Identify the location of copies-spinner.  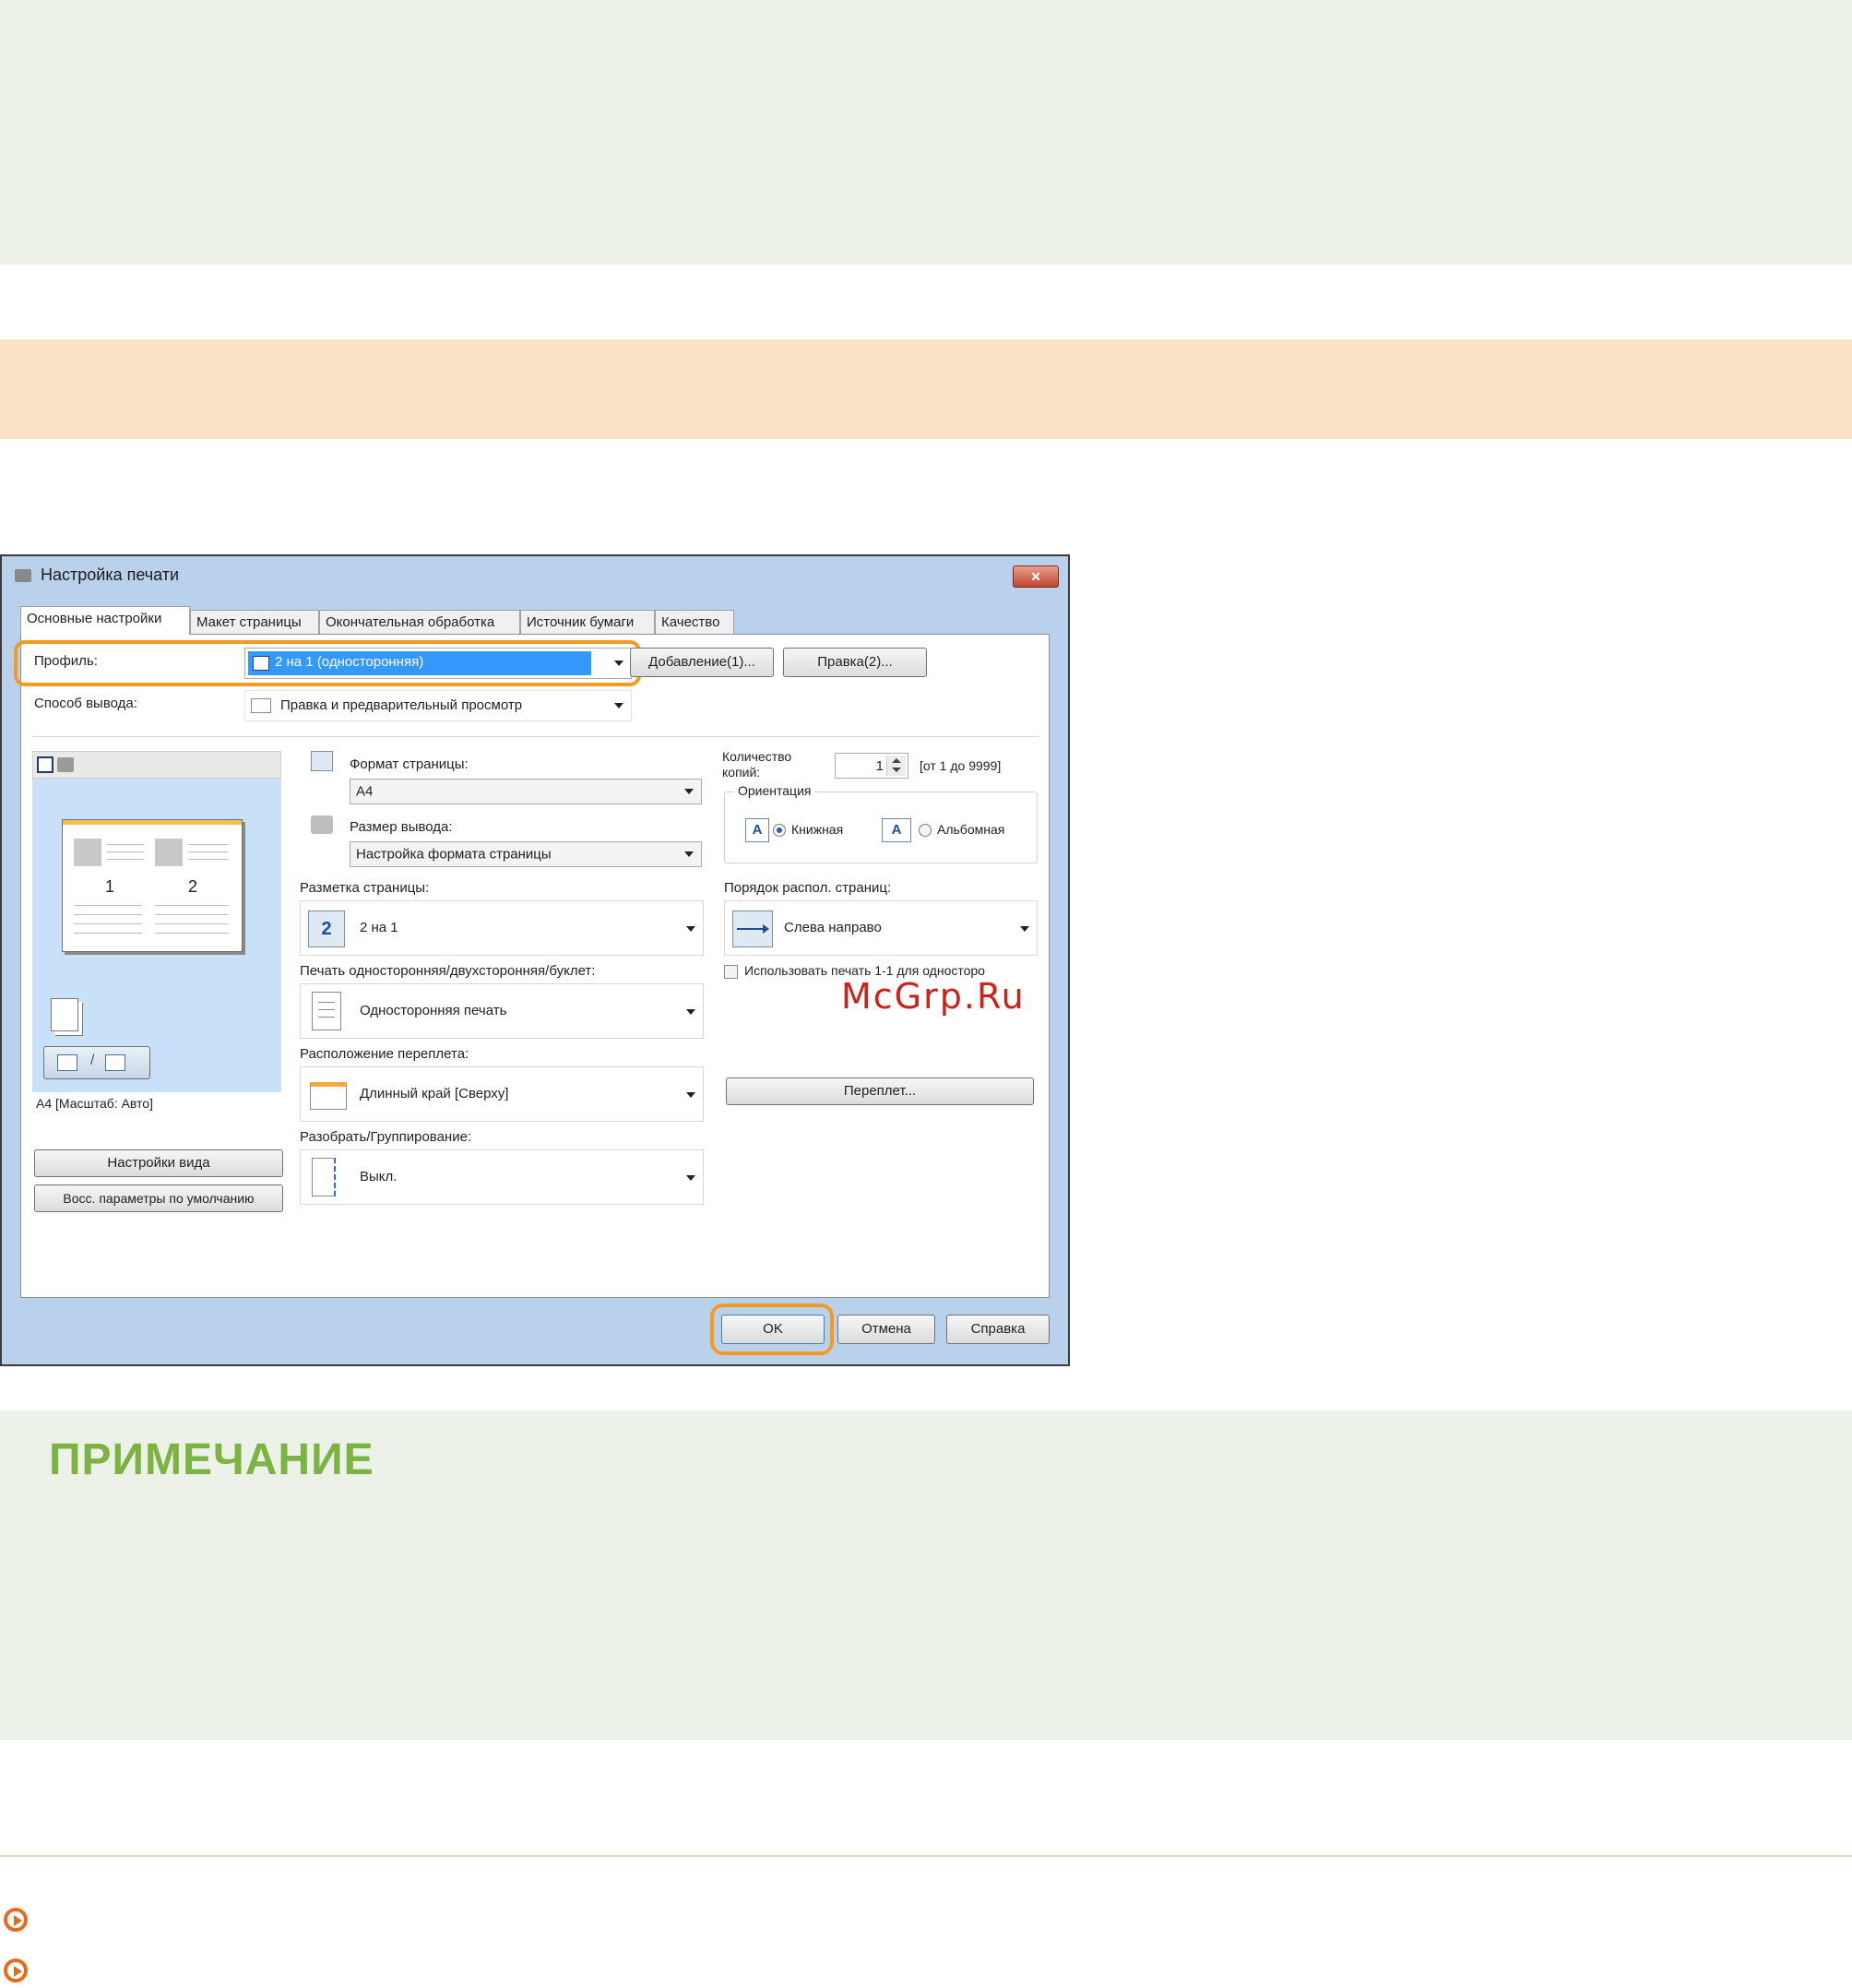
(896, 766).